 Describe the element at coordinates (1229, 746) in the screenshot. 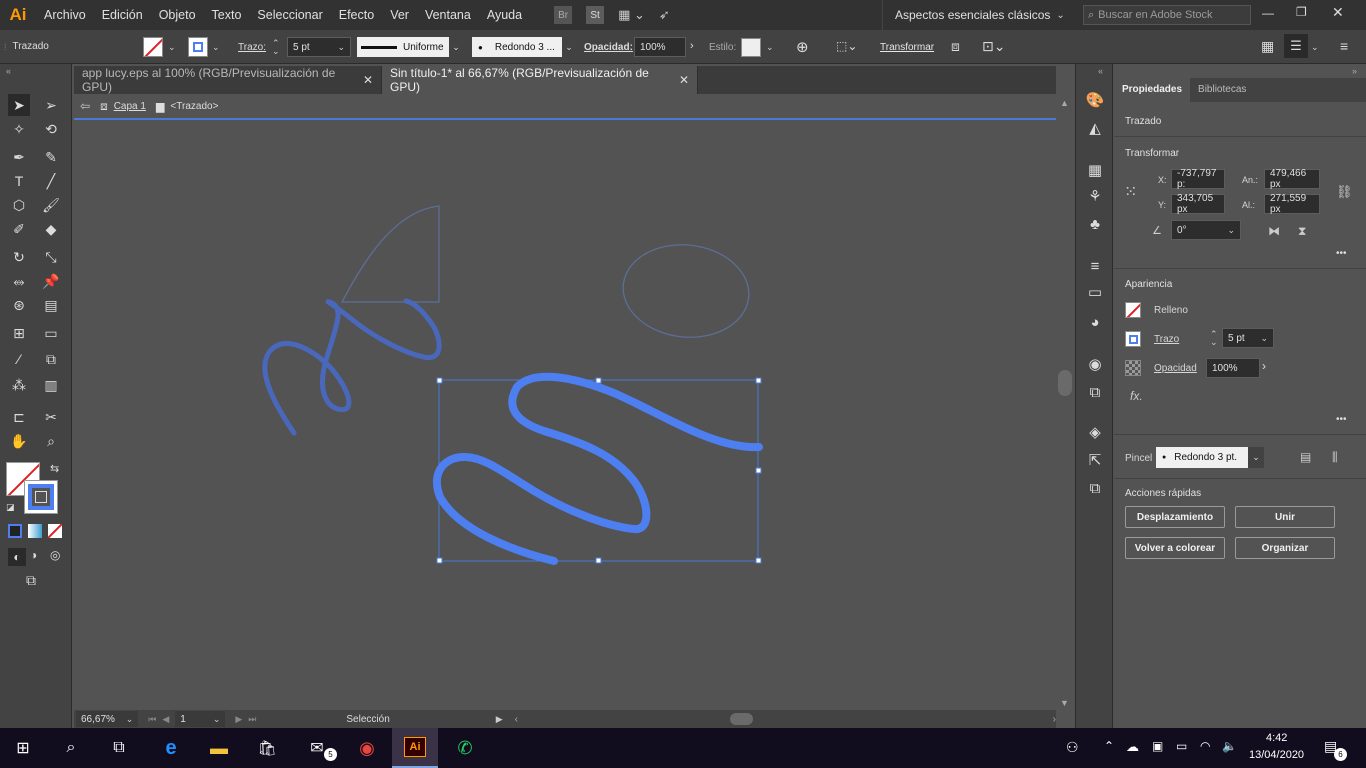

I see `volume-icon: 🔈` at that location.